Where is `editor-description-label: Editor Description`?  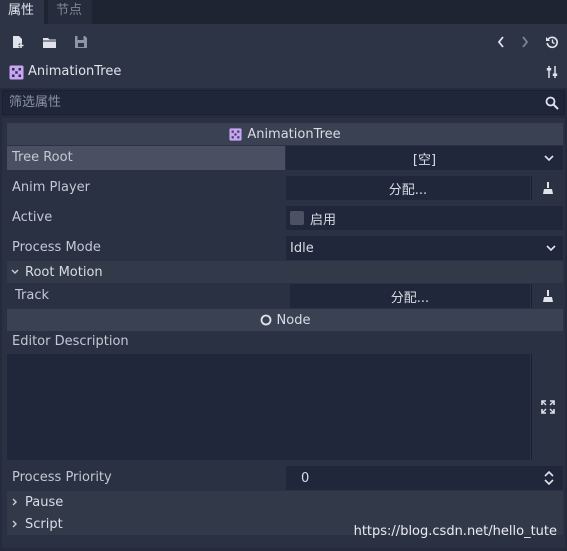
editor-description-label: Editor Description is located at coordinates (70, 341).